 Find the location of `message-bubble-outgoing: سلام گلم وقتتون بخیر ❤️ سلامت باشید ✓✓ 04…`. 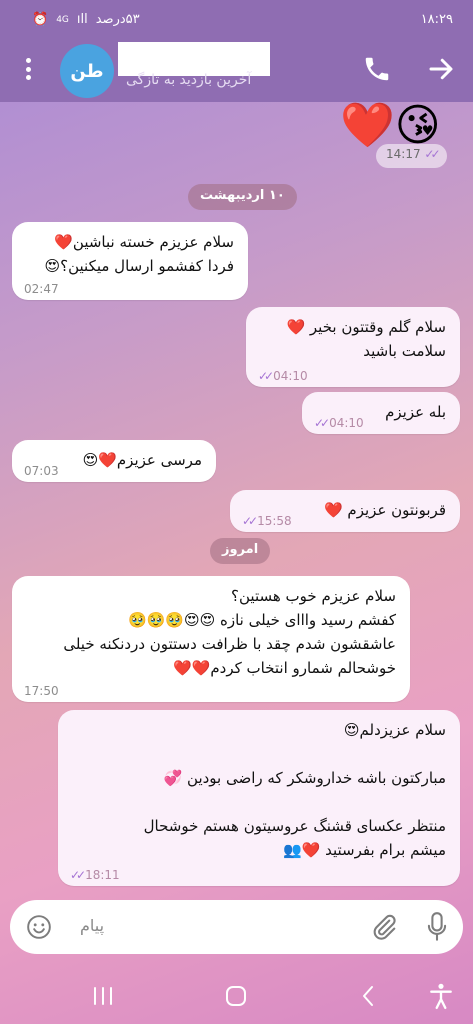

message-bubble-outgoing: سلام گلم وقتتون بخیر ❤️ سلامت باشید ✓✓ 04… is located at coordinates (353, 347).